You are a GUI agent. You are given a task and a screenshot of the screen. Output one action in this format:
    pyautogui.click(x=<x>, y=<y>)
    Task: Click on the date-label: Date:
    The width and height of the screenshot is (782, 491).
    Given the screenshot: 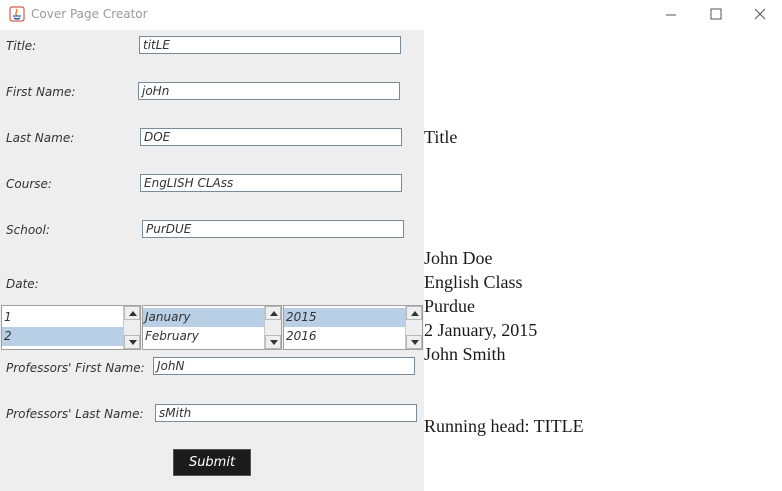 What is the action you would take?
    pyautogui.click(x=22, y=284)
    